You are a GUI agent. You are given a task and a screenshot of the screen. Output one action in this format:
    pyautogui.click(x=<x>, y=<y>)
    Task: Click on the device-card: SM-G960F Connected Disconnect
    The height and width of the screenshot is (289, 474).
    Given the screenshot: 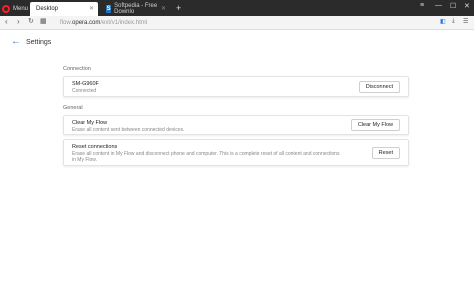 What is the action you would take?
    pyautogui.click(x=236, y=86)
    